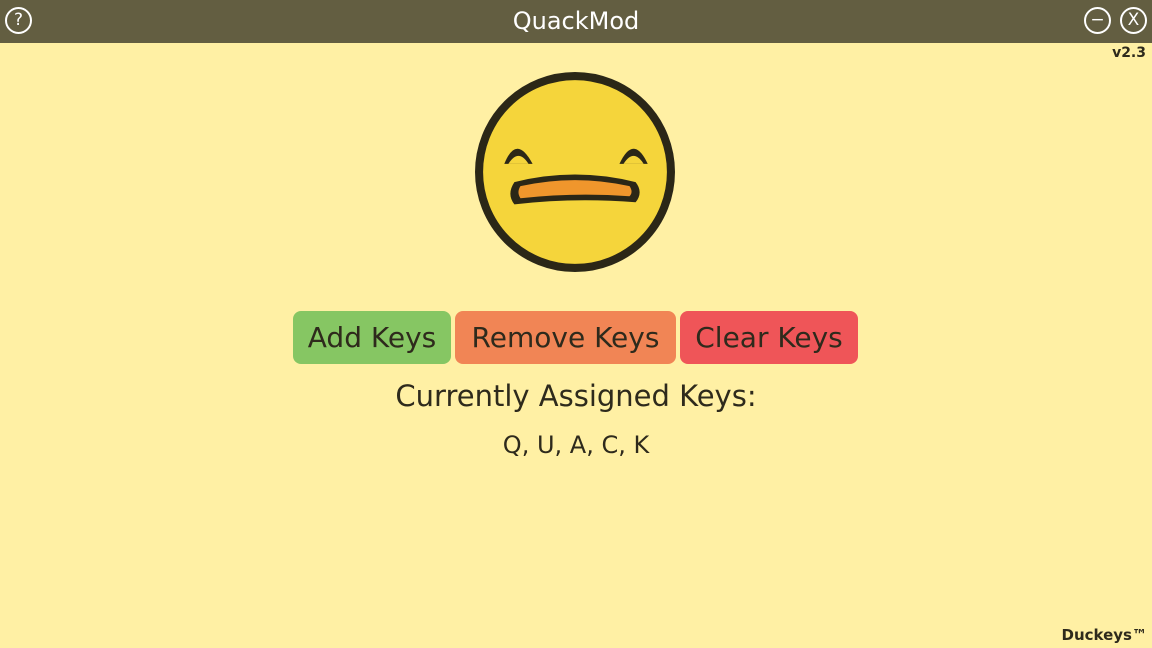  What do you see at coordinates (372, 337) in the screenshot?
I see `add-keys-button: Add Keys` at bounding box center [372, 337].